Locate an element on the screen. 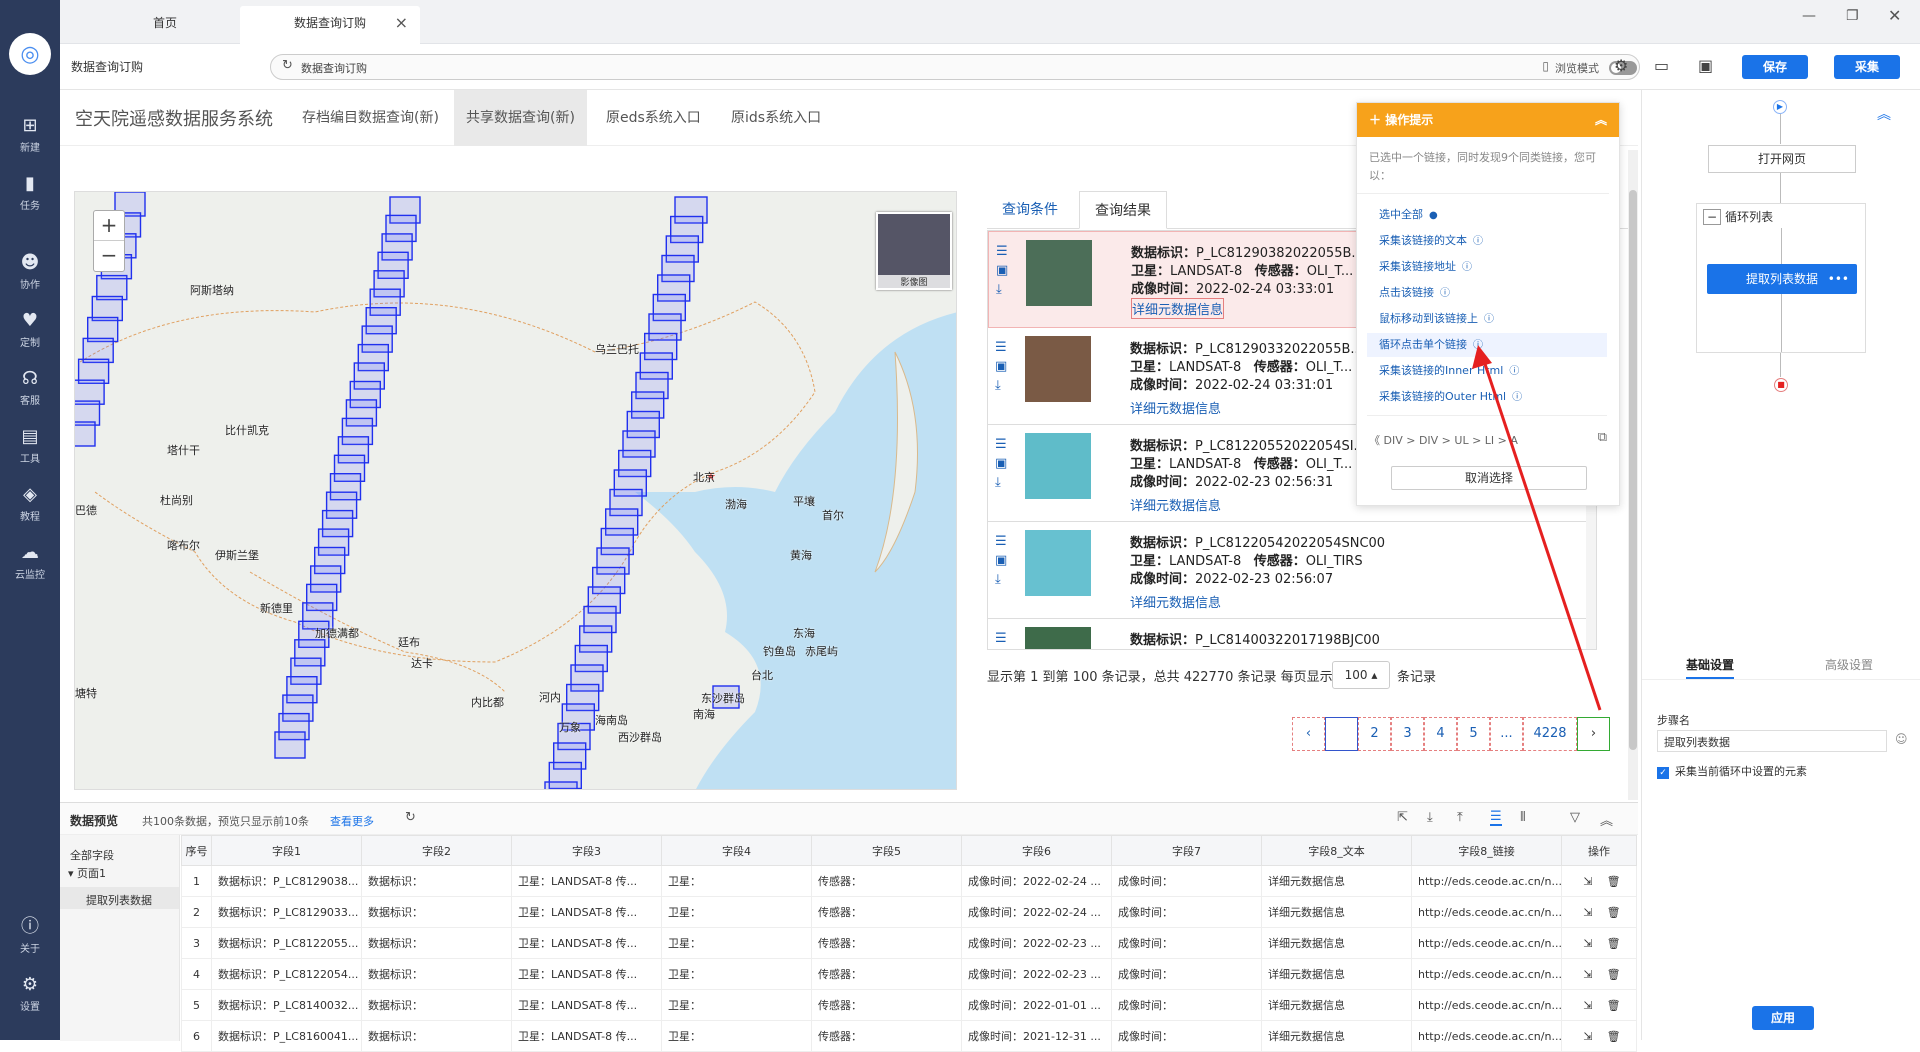  page-button: 4228 is located at coordinates (1550, 734).